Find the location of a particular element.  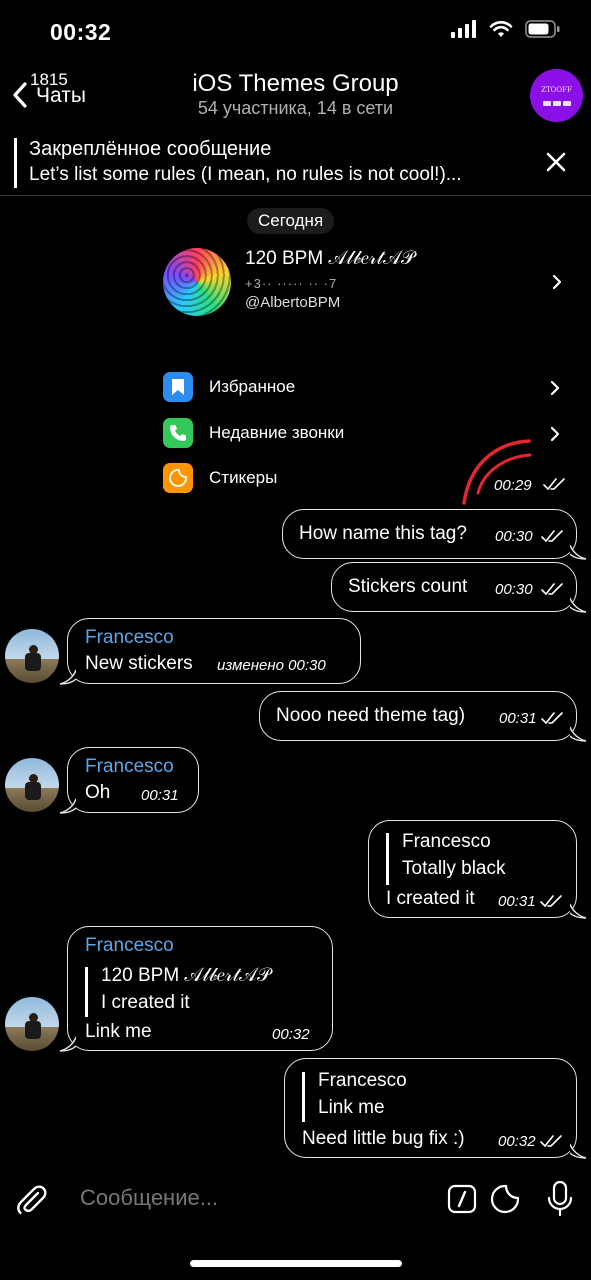

reply-preview: 120 BPM 𝒜𝓁𝒷𝑒𝓇𝓉𝒜𝒫 I created it is located at coordinates (202, 992).